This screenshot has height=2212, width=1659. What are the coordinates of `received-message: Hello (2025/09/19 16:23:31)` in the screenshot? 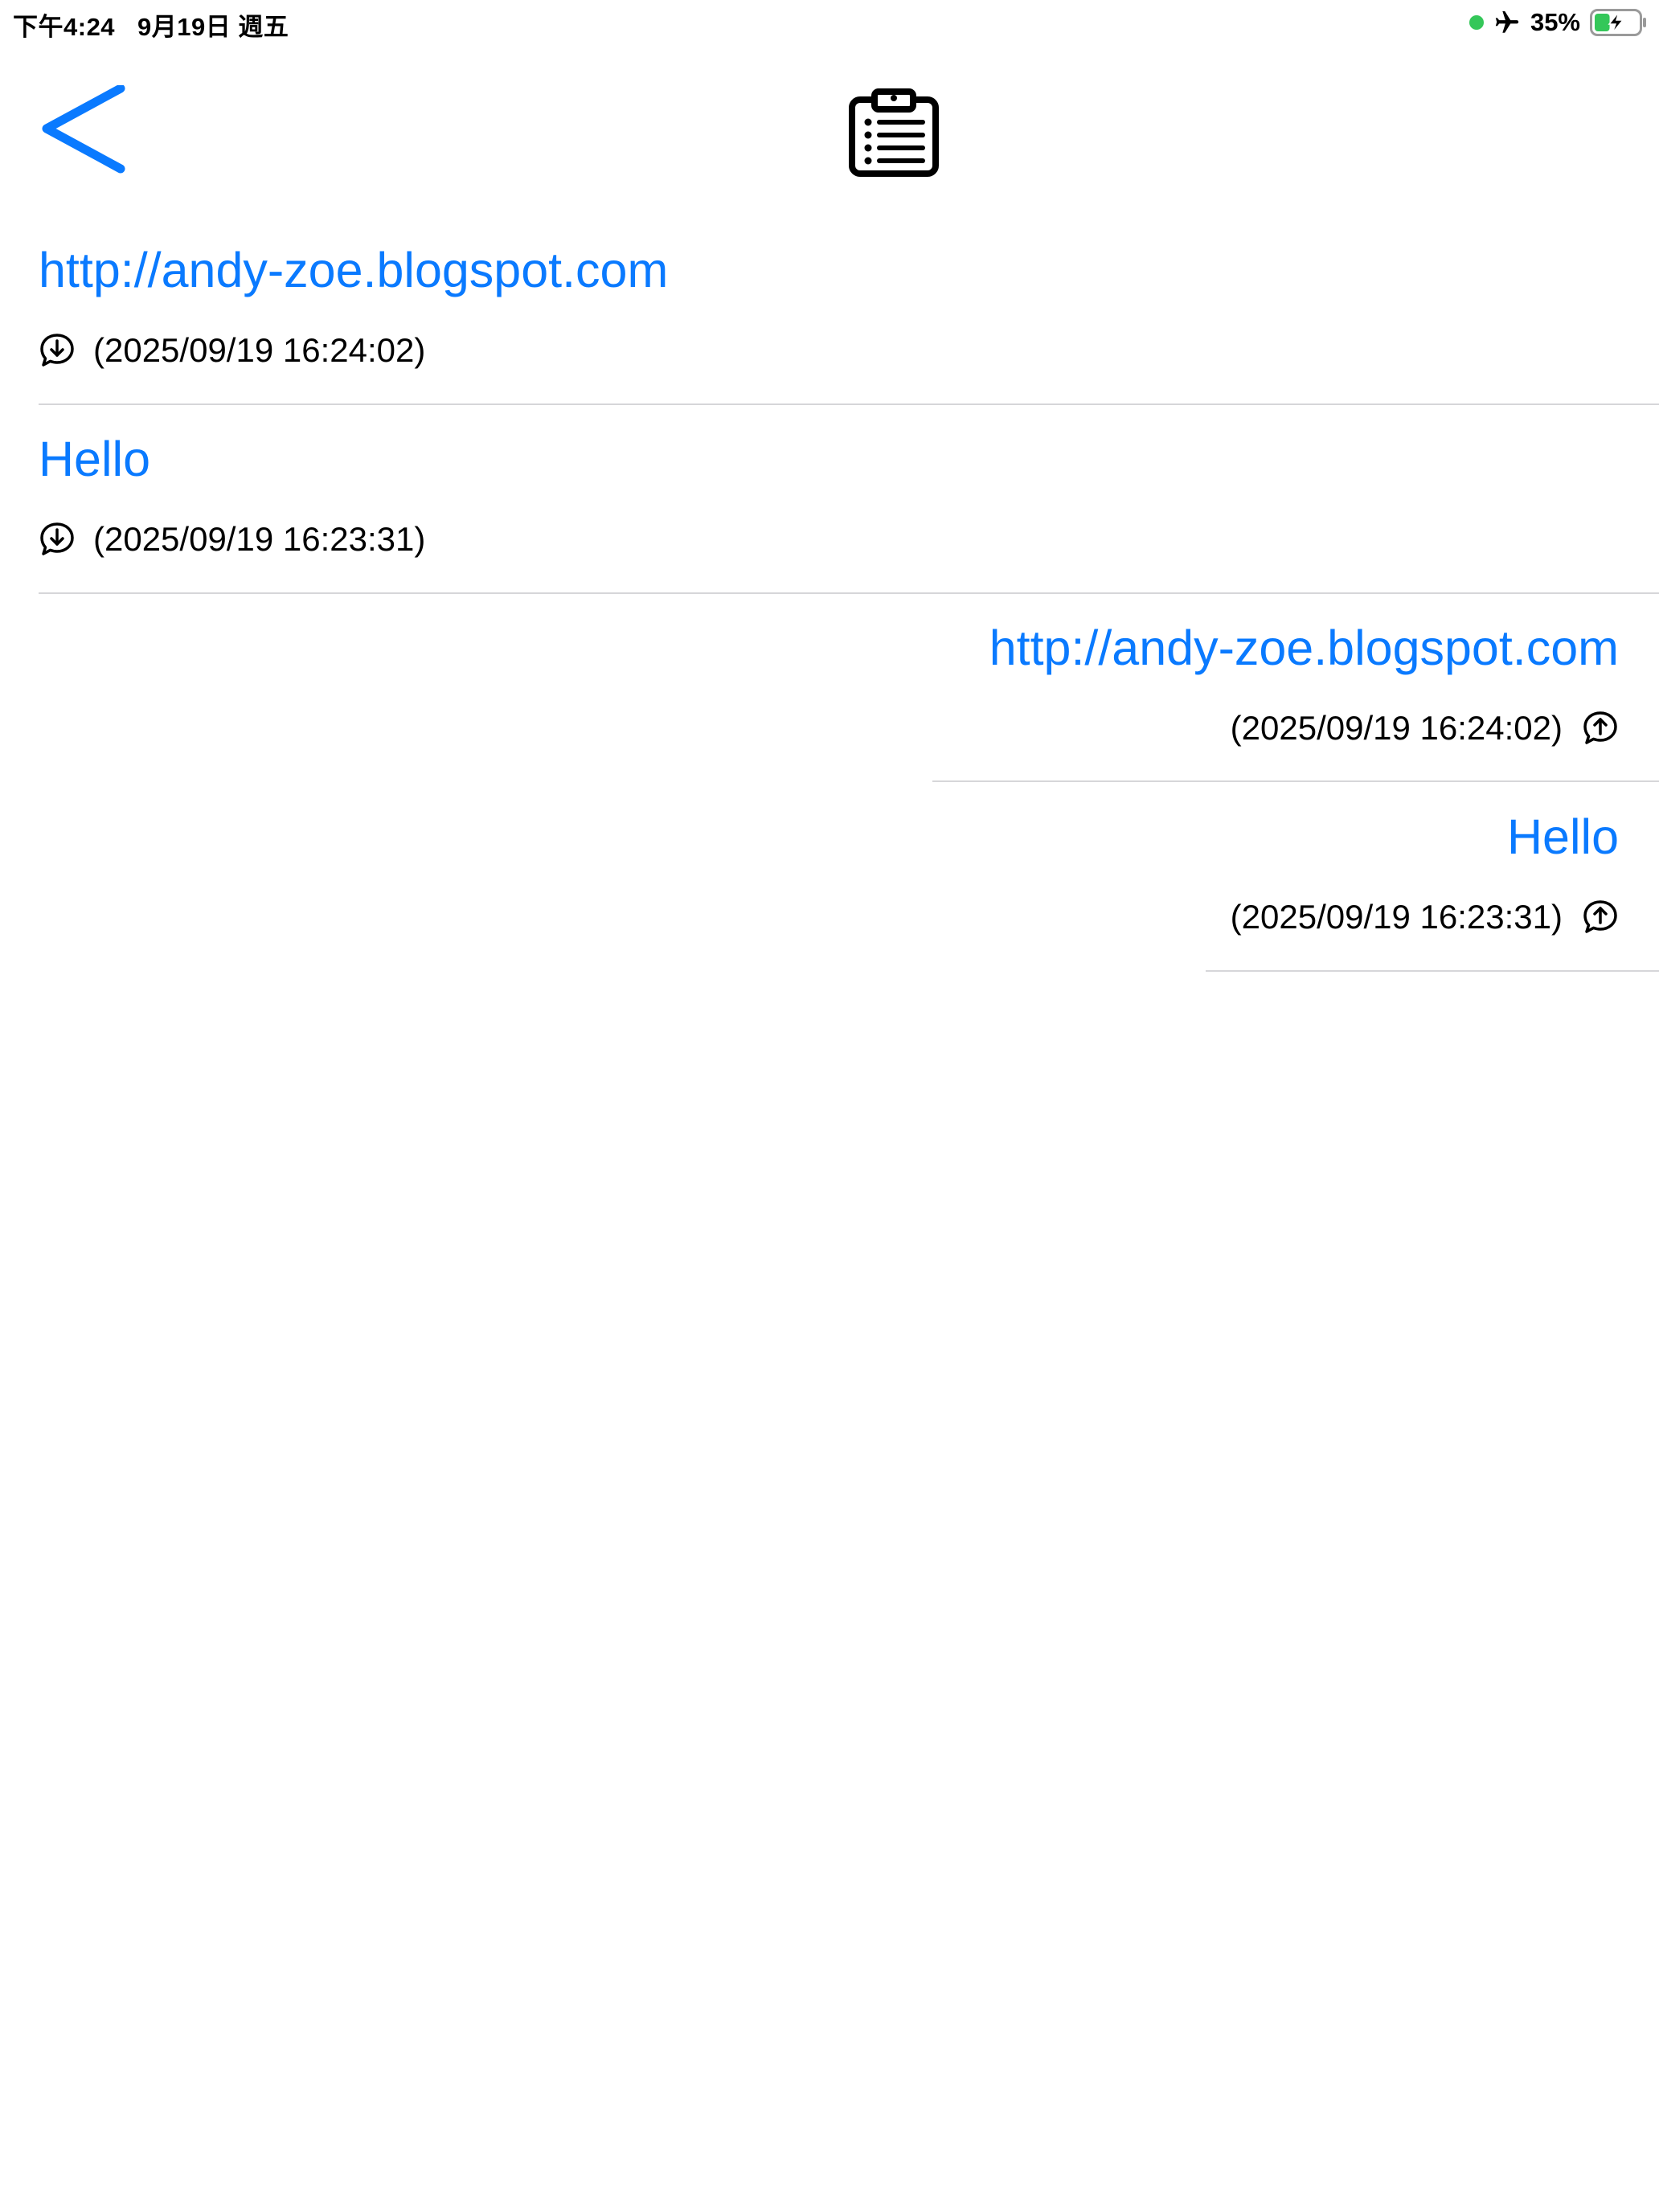 It's located at (849, 496).